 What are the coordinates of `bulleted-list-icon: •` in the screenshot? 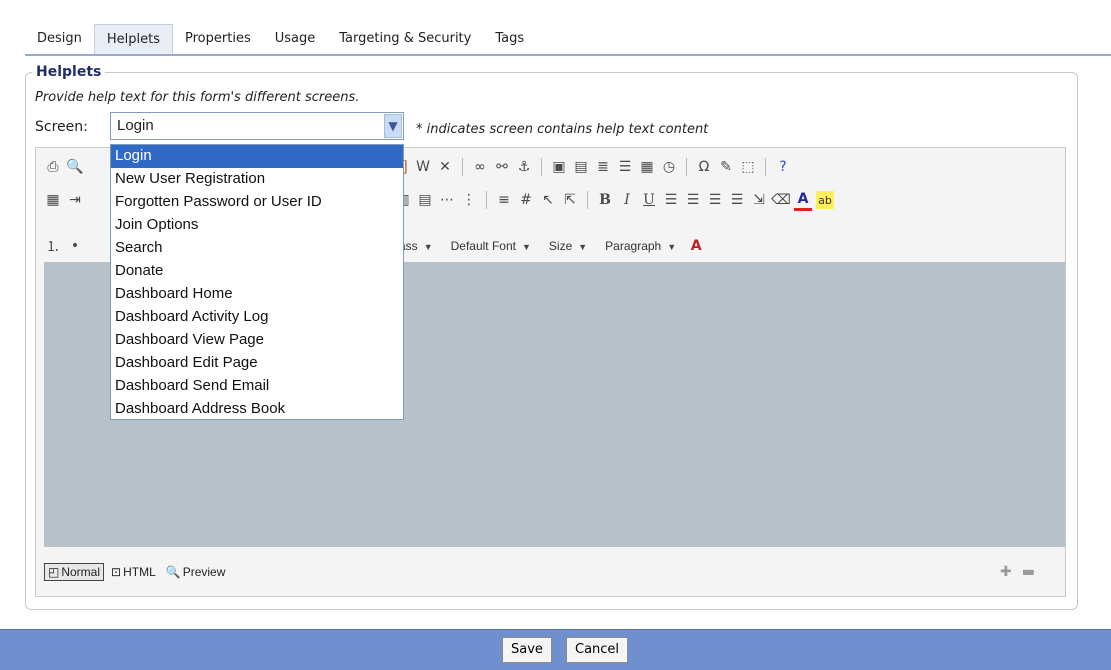 It's located at (75, 246).